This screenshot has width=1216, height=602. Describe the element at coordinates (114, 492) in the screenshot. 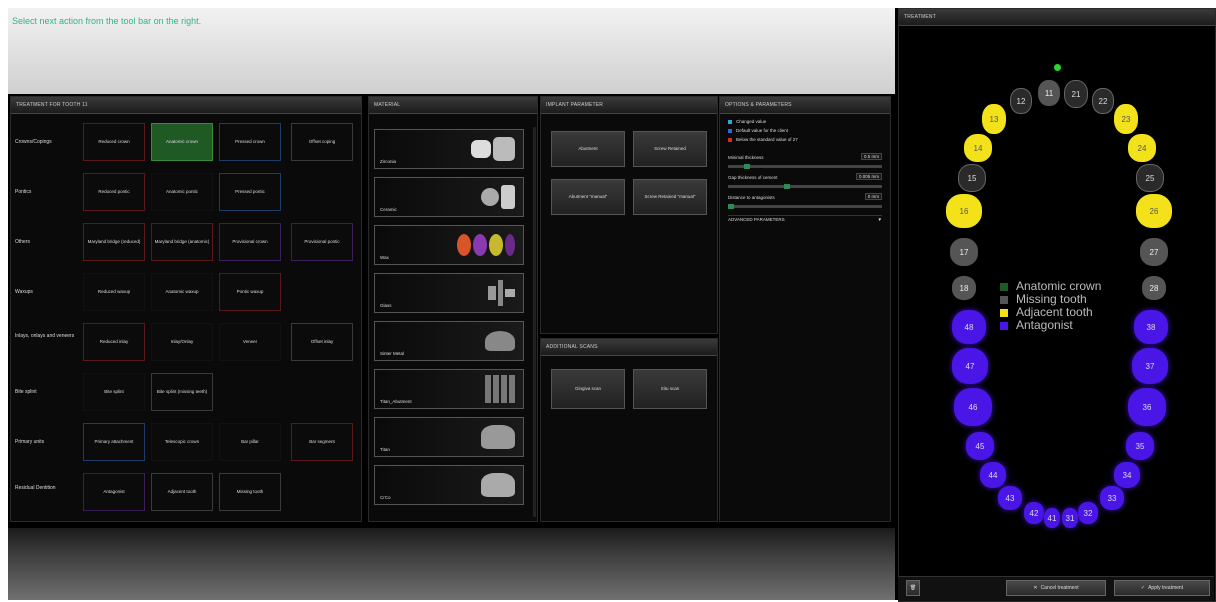

I see `antagonist-button: Antagonist` at that location.